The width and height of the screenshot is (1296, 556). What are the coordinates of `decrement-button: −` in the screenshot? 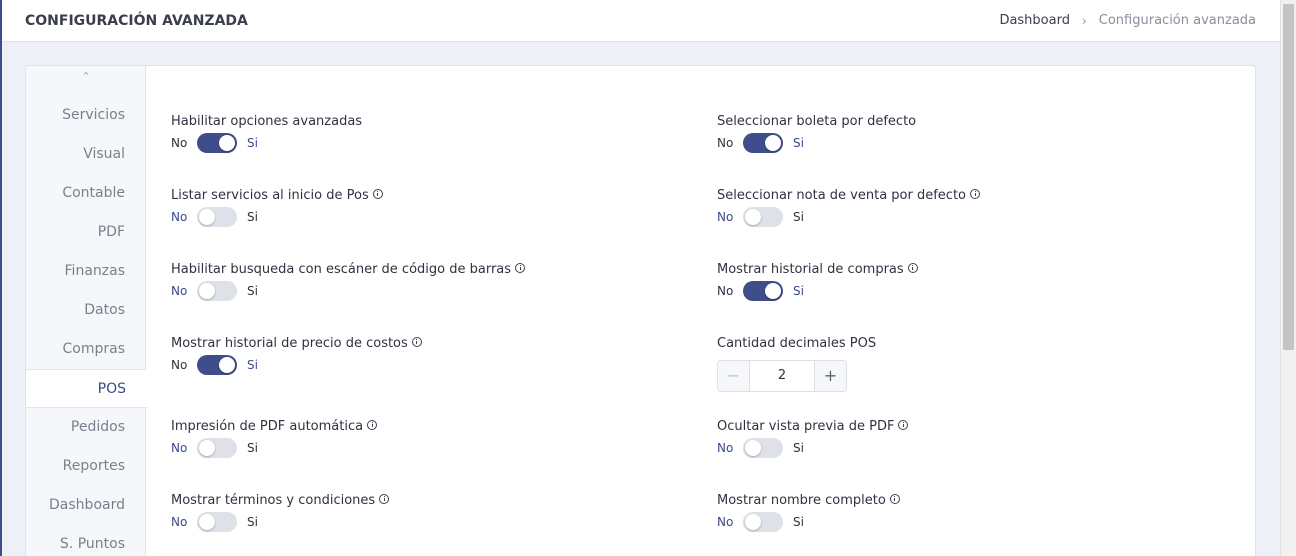 It's located at (734, 376).